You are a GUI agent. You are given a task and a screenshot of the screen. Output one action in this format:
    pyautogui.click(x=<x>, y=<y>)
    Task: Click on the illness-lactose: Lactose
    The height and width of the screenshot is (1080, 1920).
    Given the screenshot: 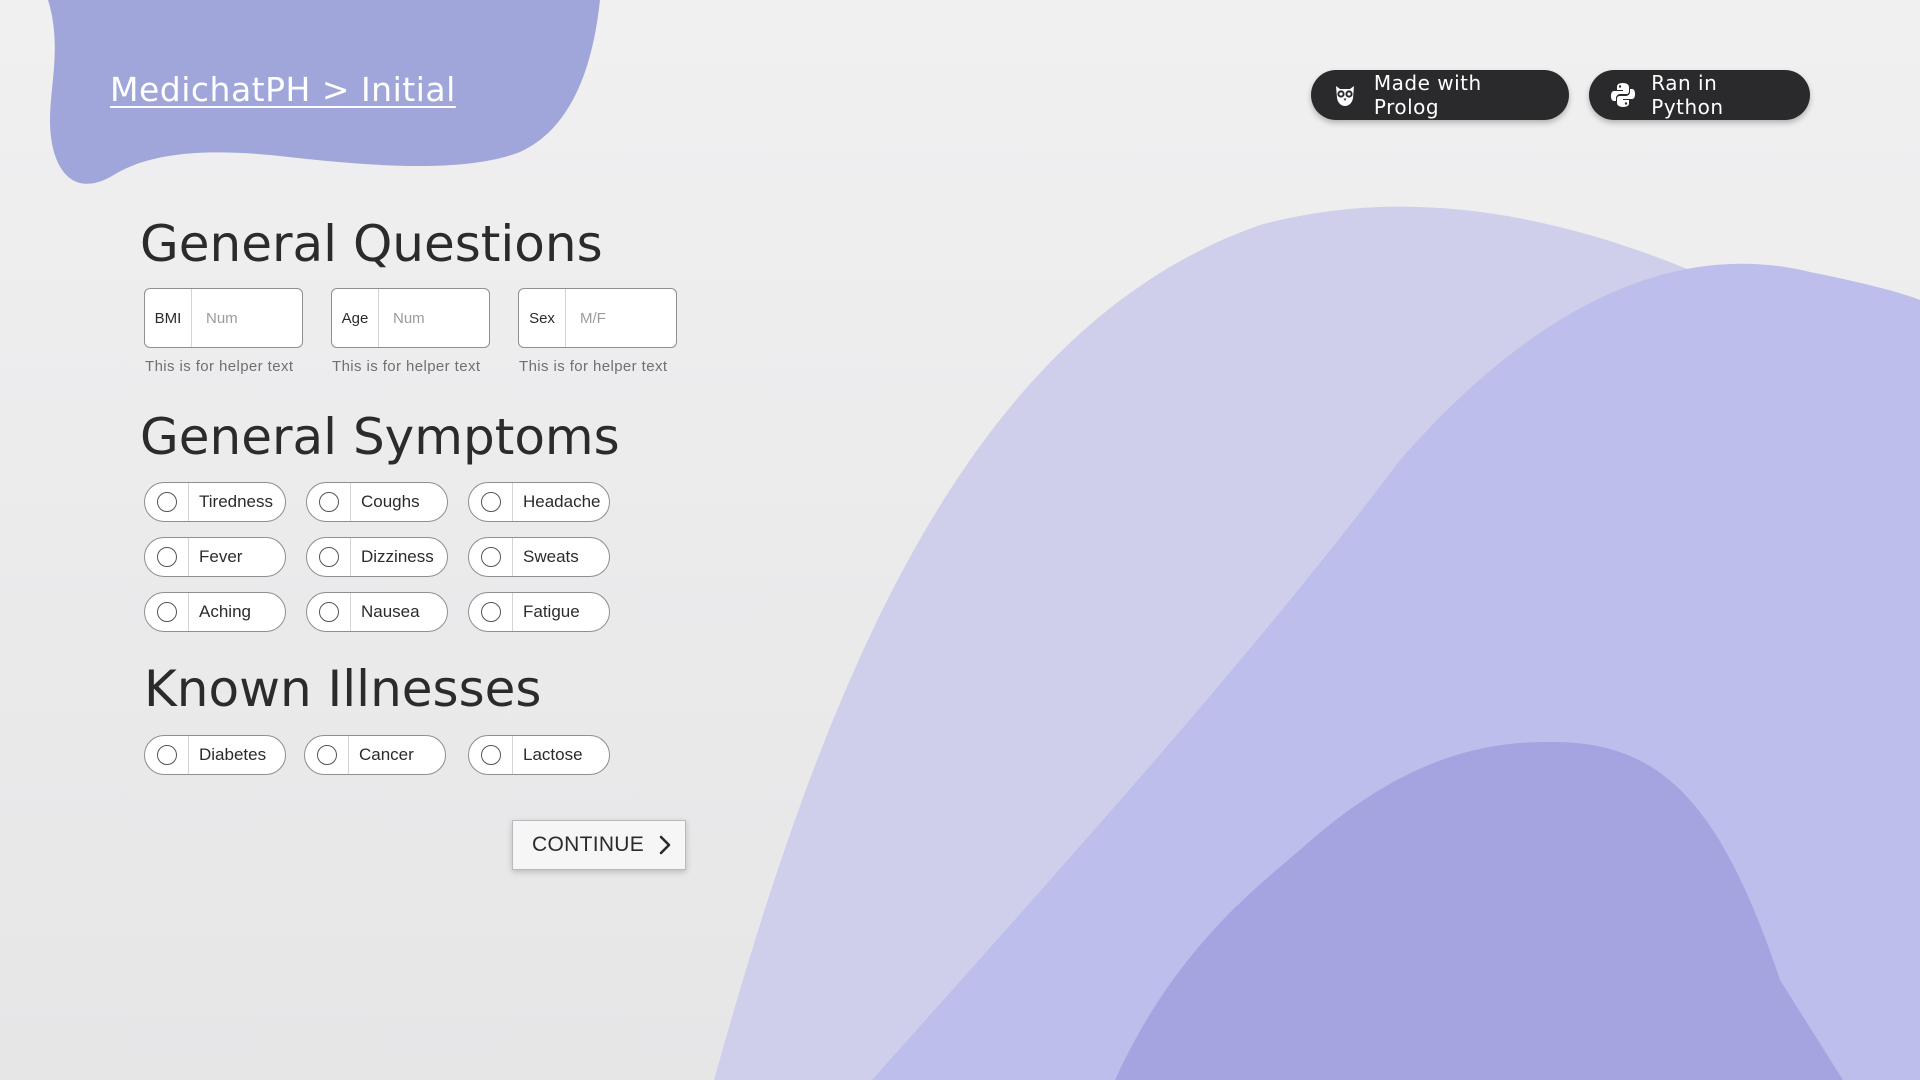 What is the action you would take?
    pyautogui.click(x=539, y=755)
    